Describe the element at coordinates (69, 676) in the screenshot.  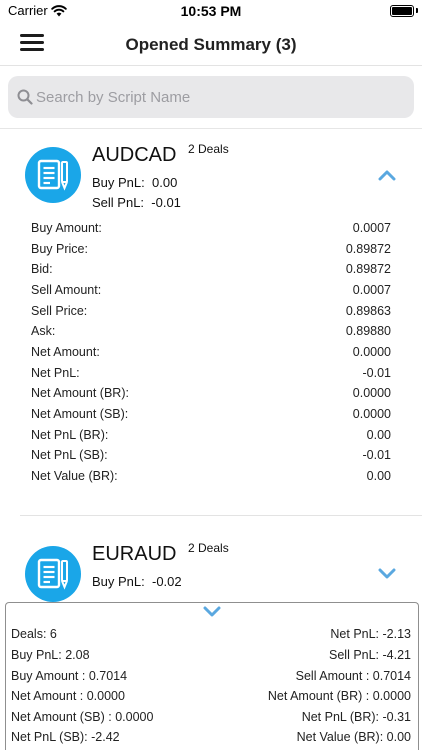
I see `summary-left-value: Buy Amount : 0.7014` at that location.